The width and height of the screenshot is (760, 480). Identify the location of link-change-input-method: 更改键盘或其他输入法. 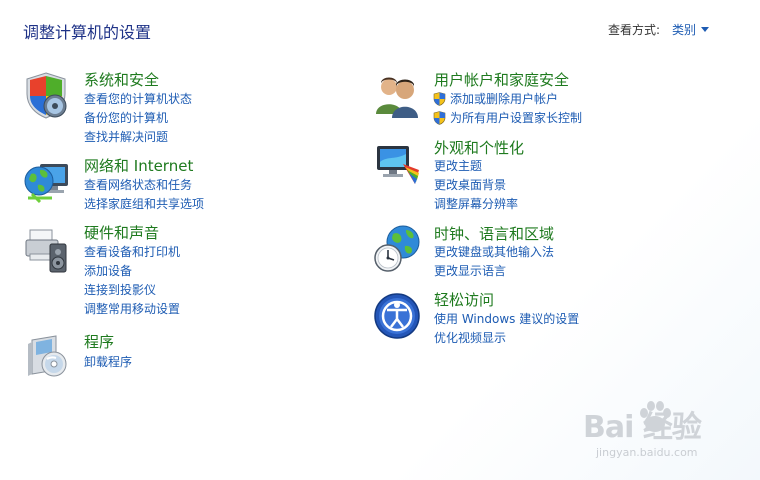
(494, 252).